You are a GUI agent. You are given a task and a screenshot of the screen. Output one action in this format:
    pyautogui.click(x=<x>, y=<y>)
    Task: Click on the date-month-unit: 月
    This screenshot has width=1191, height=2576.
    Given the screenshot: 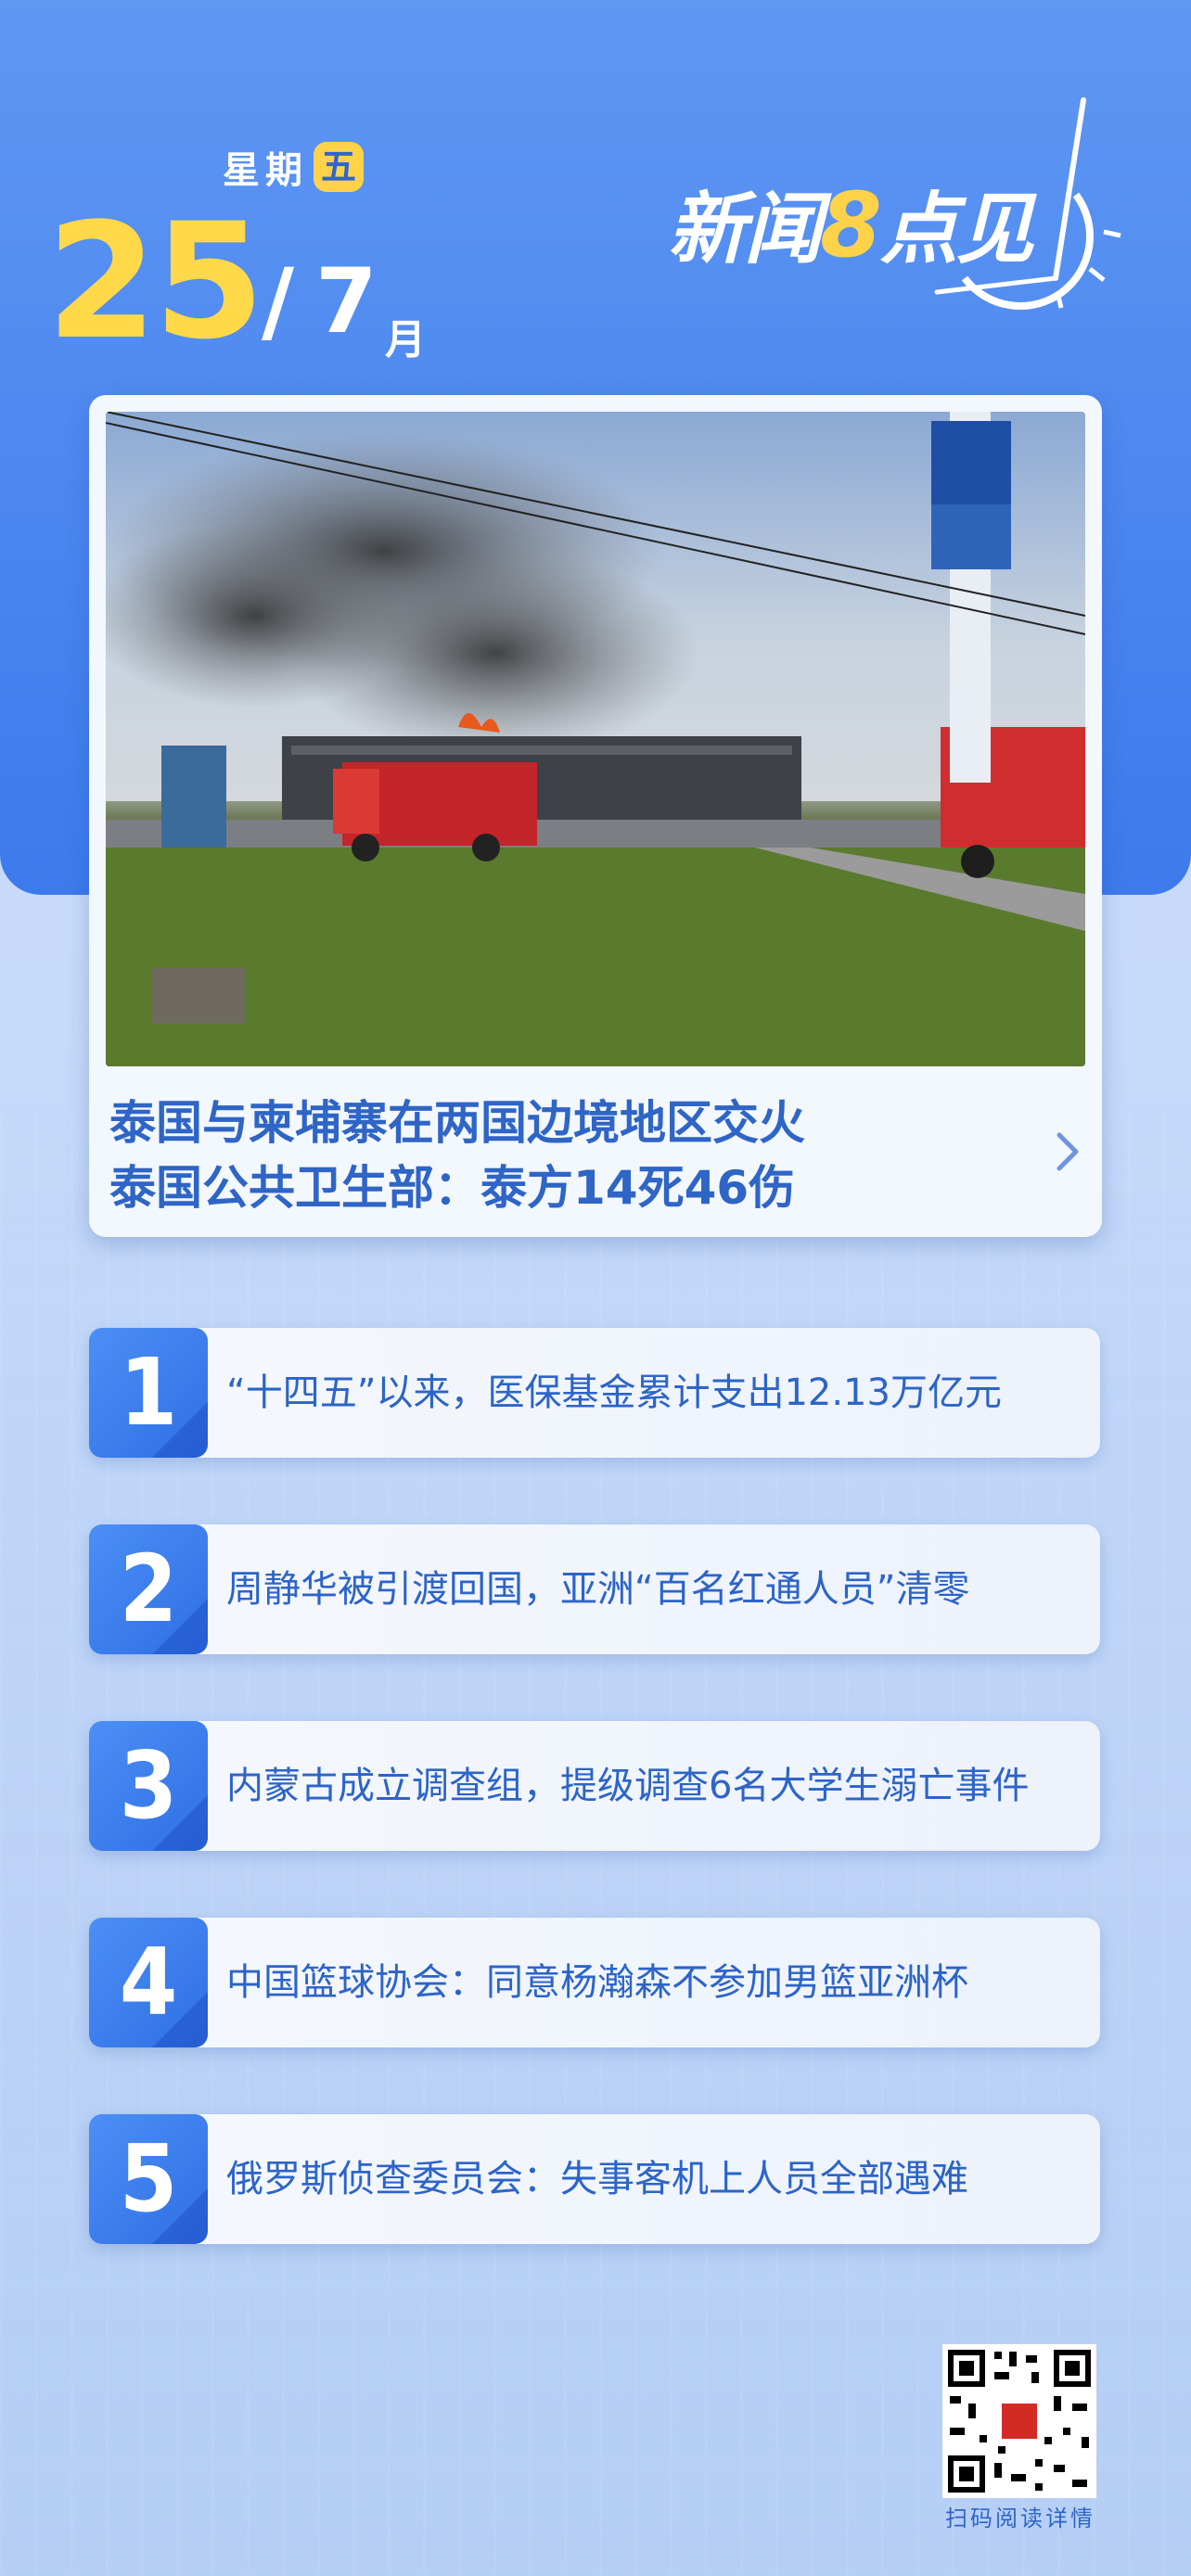 What is the action you would take?
    pyautogui.click(x=405, y=339)
    